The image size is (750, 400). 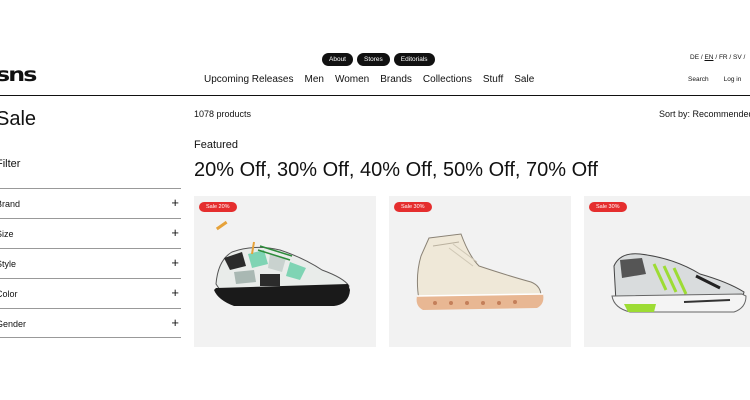 I want to click on featured-label: Featured, so click(x=216, y=145).